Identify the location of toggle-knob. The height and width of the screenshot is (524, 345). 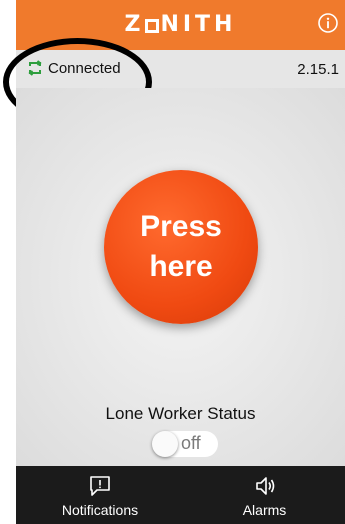
(165, 444).